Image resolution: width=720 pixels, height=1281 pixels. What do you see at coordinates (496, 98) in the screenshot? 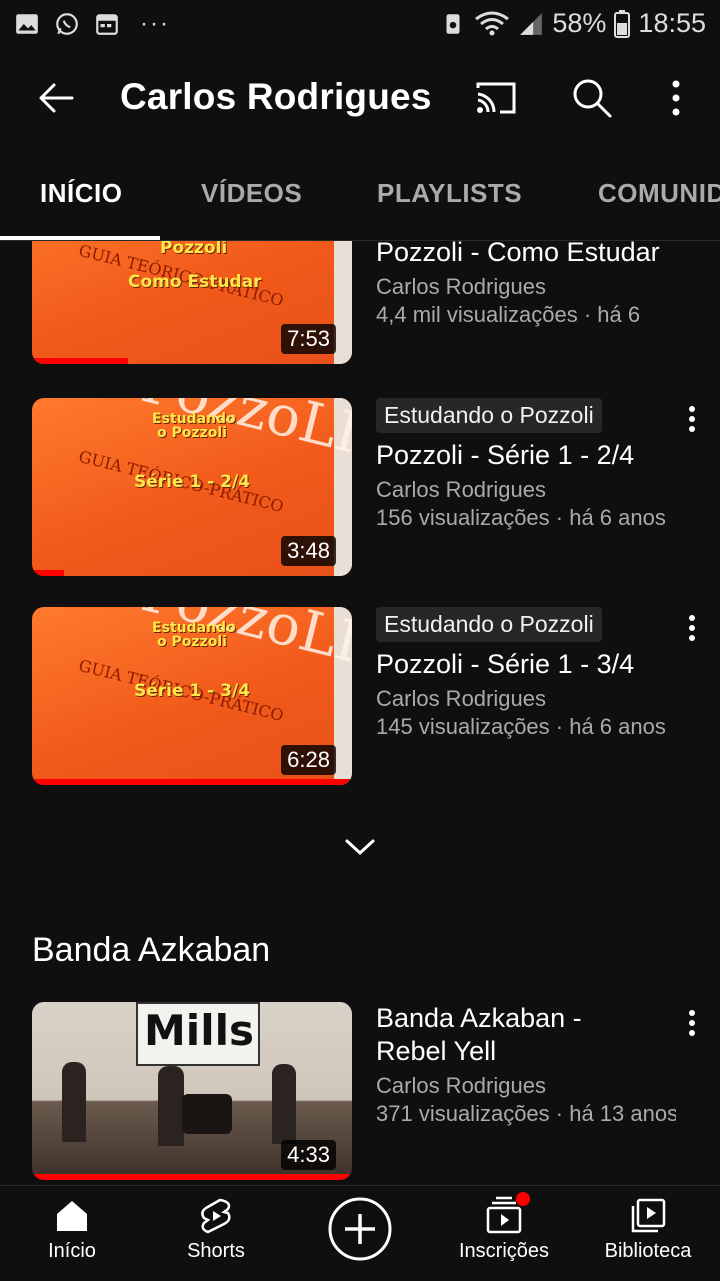
I see `cast-icon` at bounding box center [496, 98].